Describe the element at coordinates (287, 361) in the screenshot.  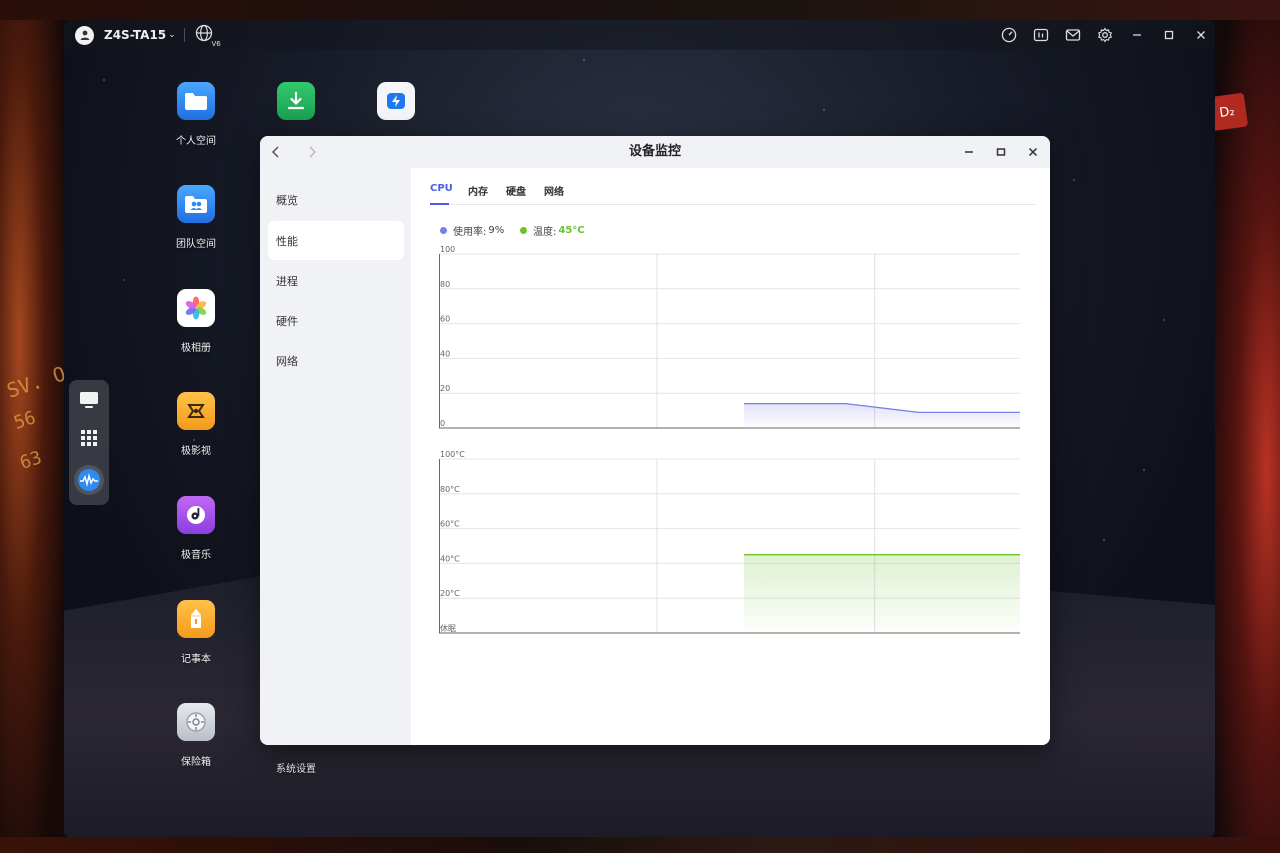
I see `sidebar-item-label: 网络` at that location.